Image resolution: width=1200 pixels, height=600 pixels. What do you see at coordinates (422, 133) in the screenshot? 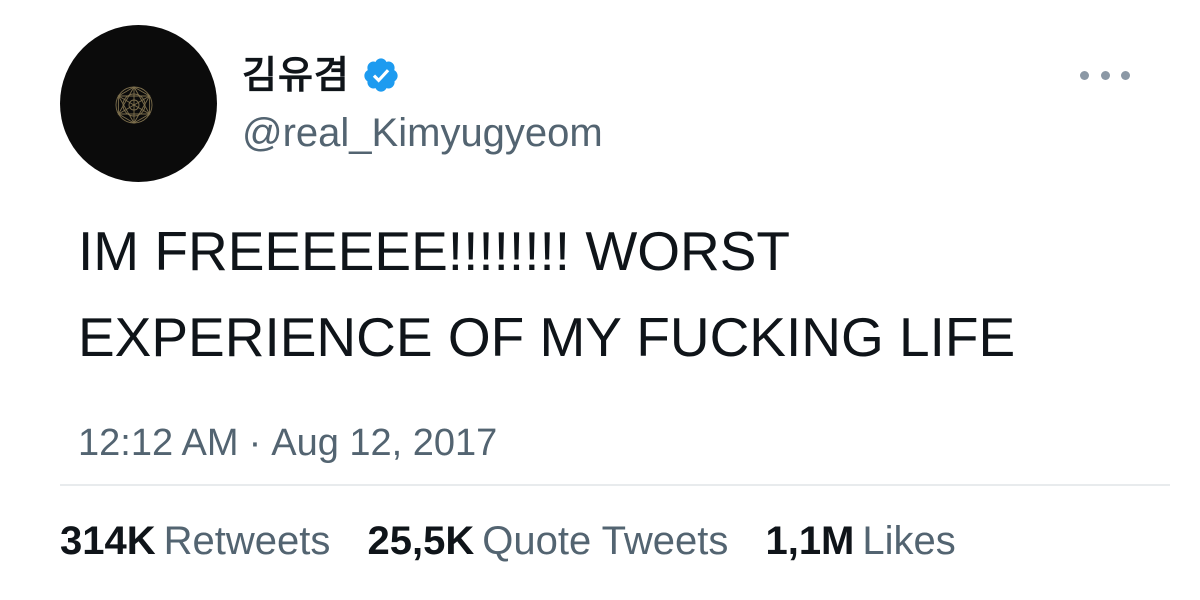
I see `author-handle: @real_Kimyugyeom` at bounding box center [422, 133].